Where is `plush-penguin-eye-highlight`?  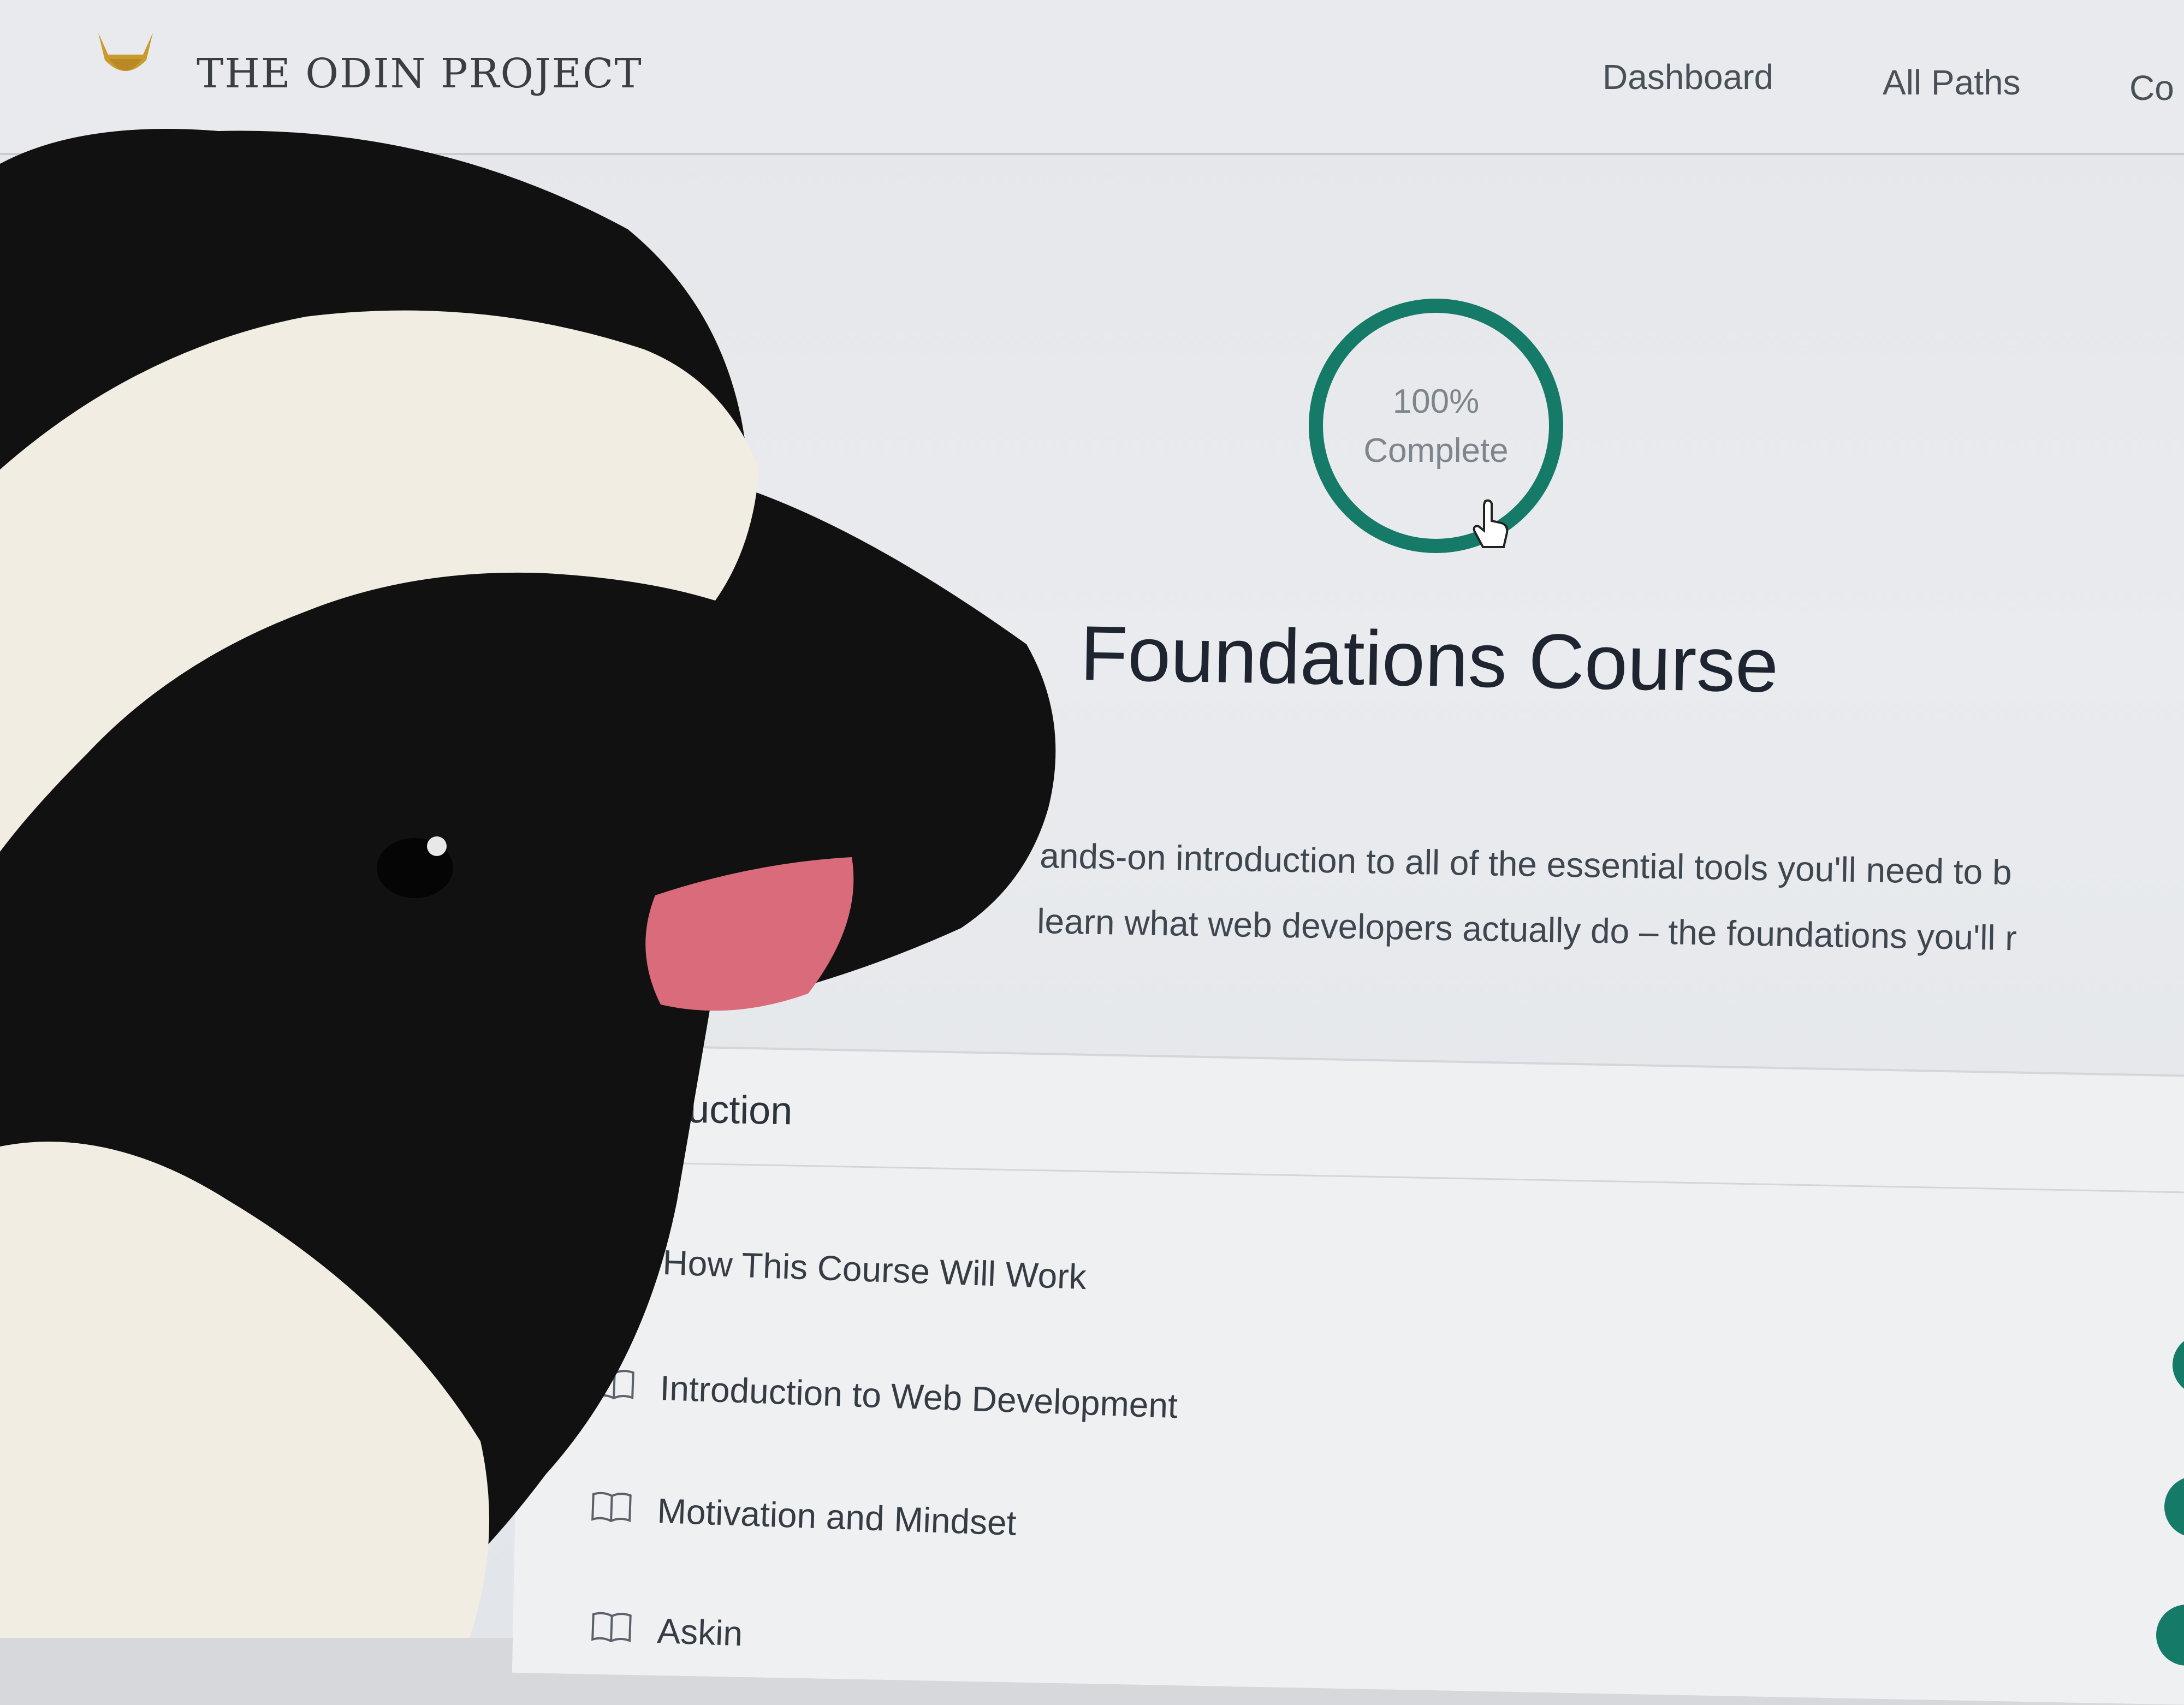
plush-penguin-eye-highlight is located at coordinates (437, 846).